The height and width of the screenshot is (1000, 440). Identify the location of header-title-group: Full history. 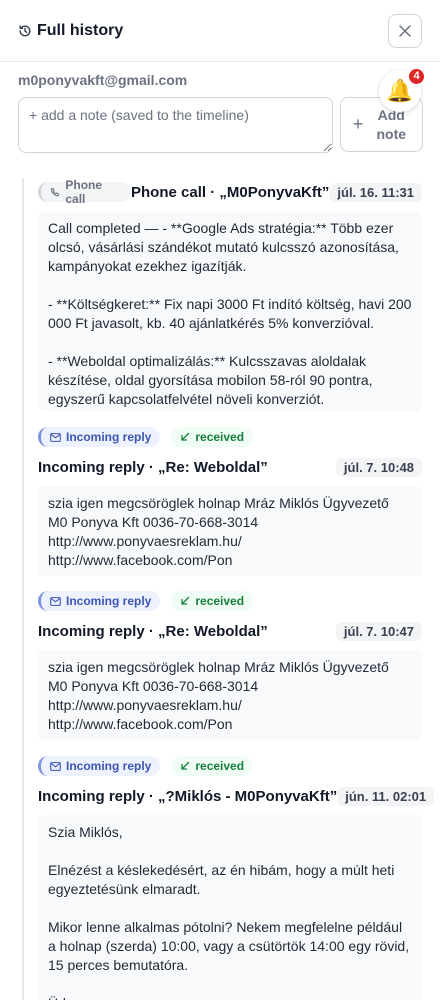
(70, 31).